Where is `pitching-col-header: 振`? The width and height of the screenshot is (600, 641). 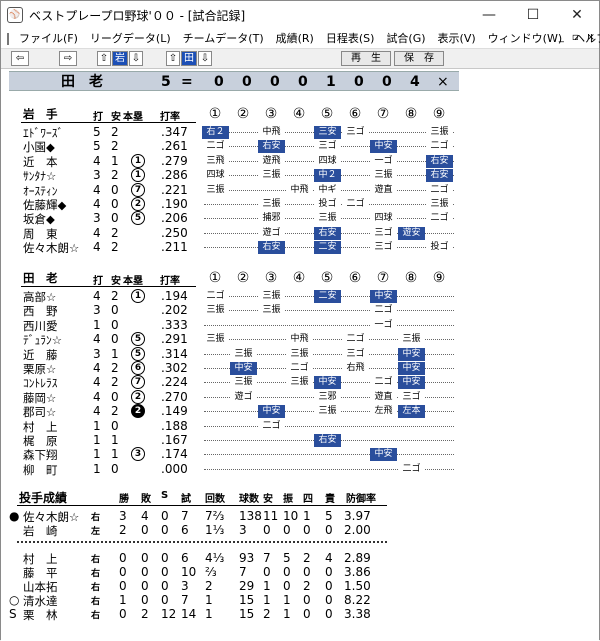
pitching-col-header: 振 is located at coordinates (288, 499).